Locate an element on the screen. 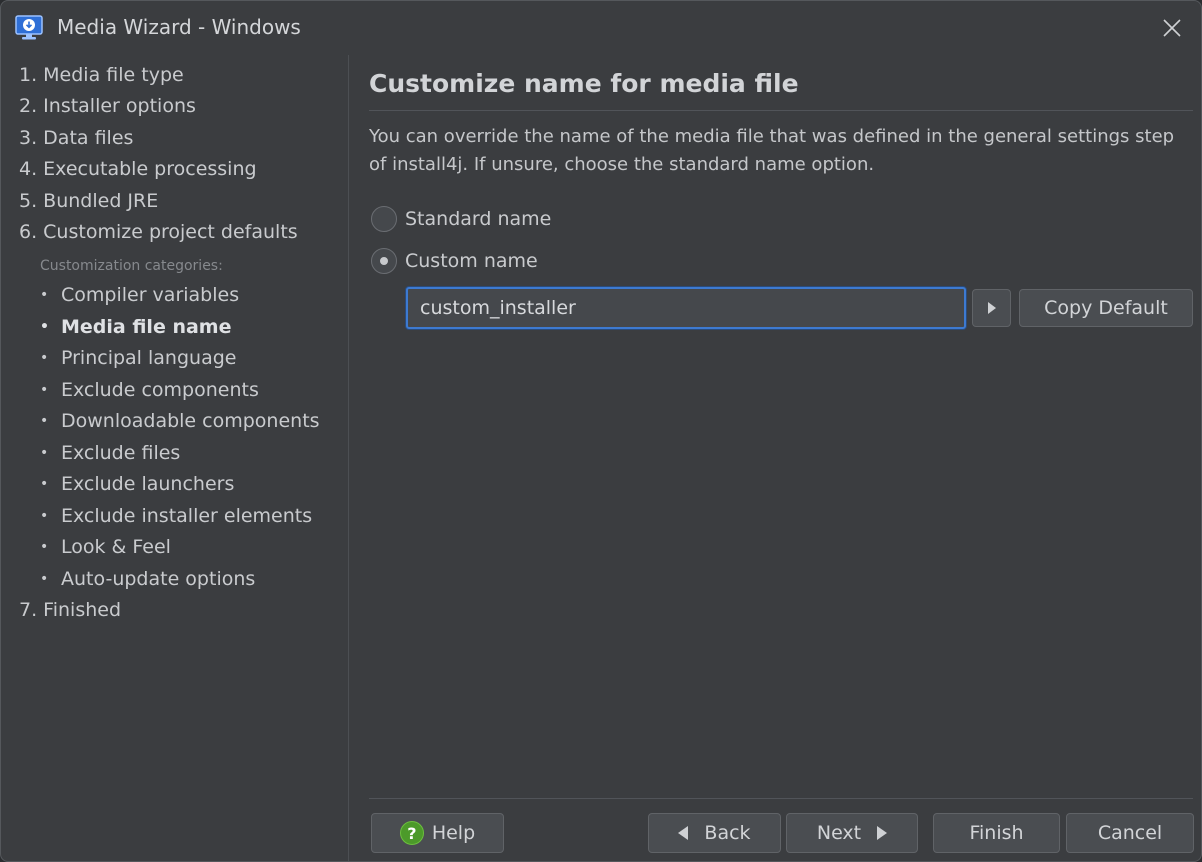 Image resolution: width=1202 pixels, height=862 pixels. close-icon is located at coordinates (1172, 28).